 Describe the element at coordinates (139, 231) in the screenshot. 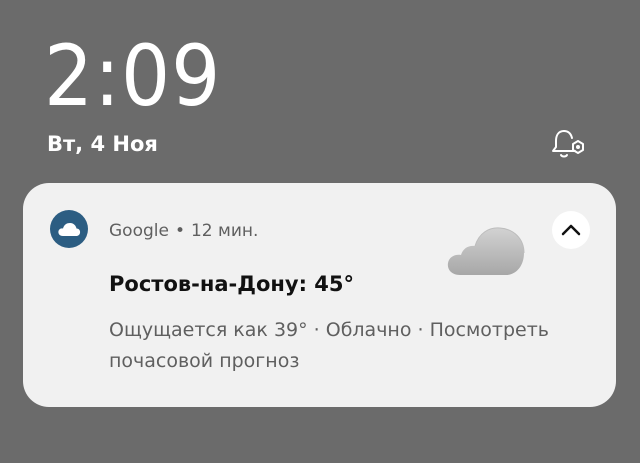

I see `app-name: Google` at that location.